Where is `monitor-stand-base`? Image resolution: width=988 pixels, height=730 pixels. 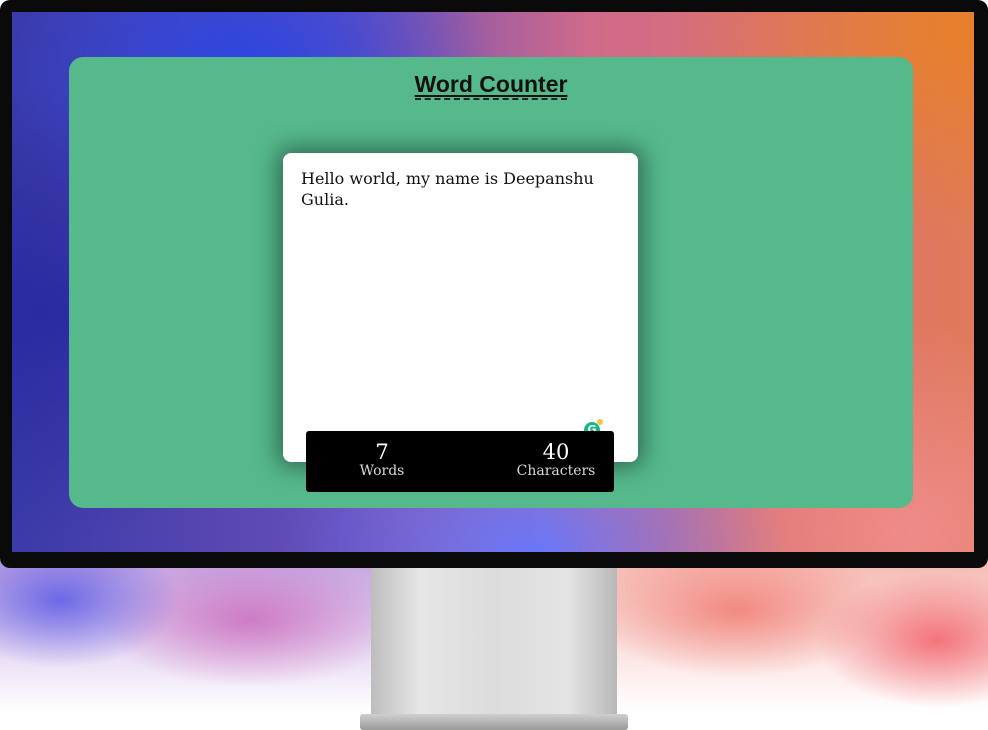 monitor-stand-base is located at coordinates (494, 722).